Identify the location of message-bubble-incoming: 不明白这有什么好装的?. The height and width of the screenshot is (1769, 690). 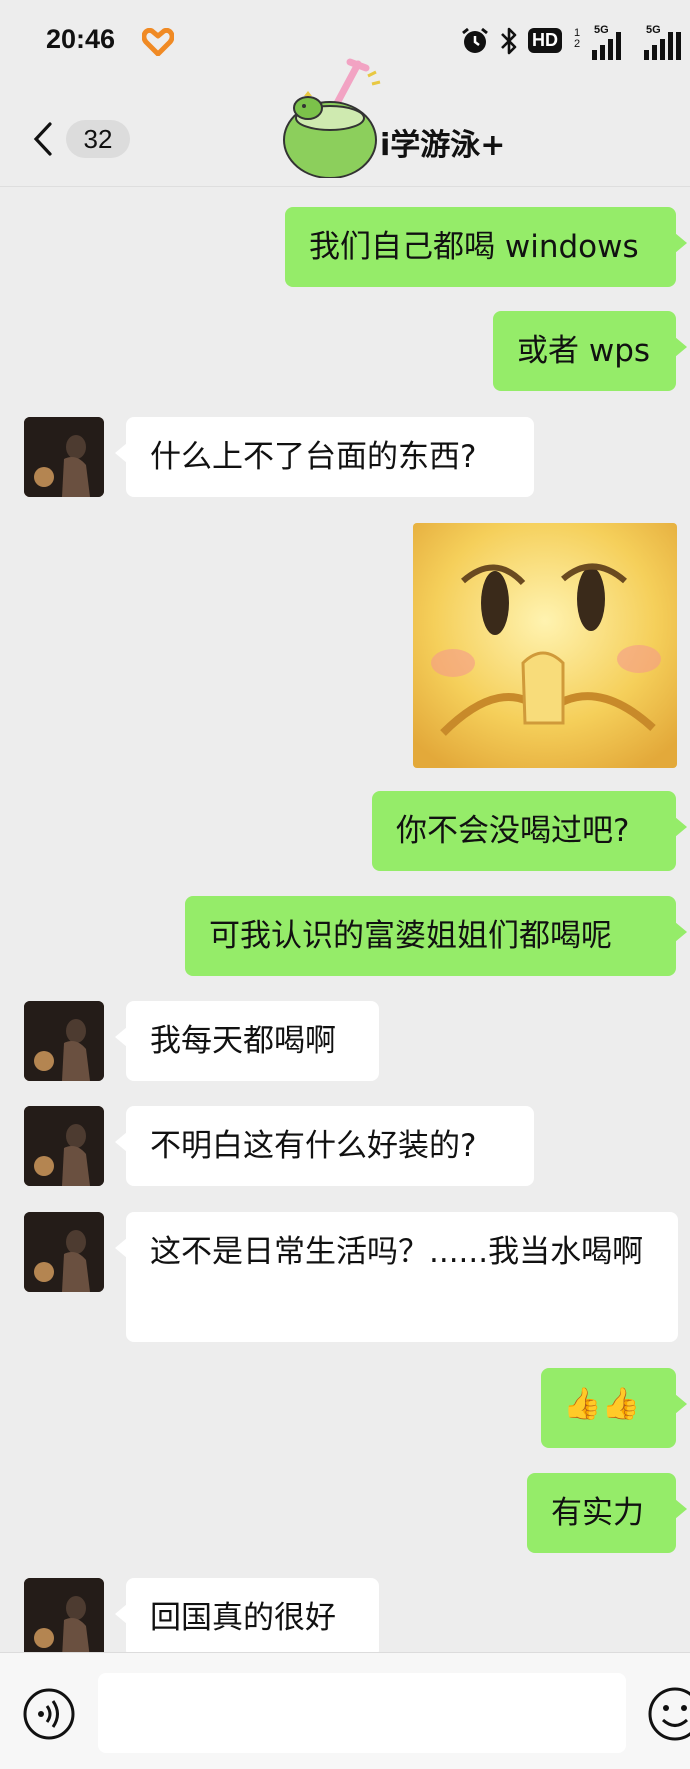
(324, 1146).